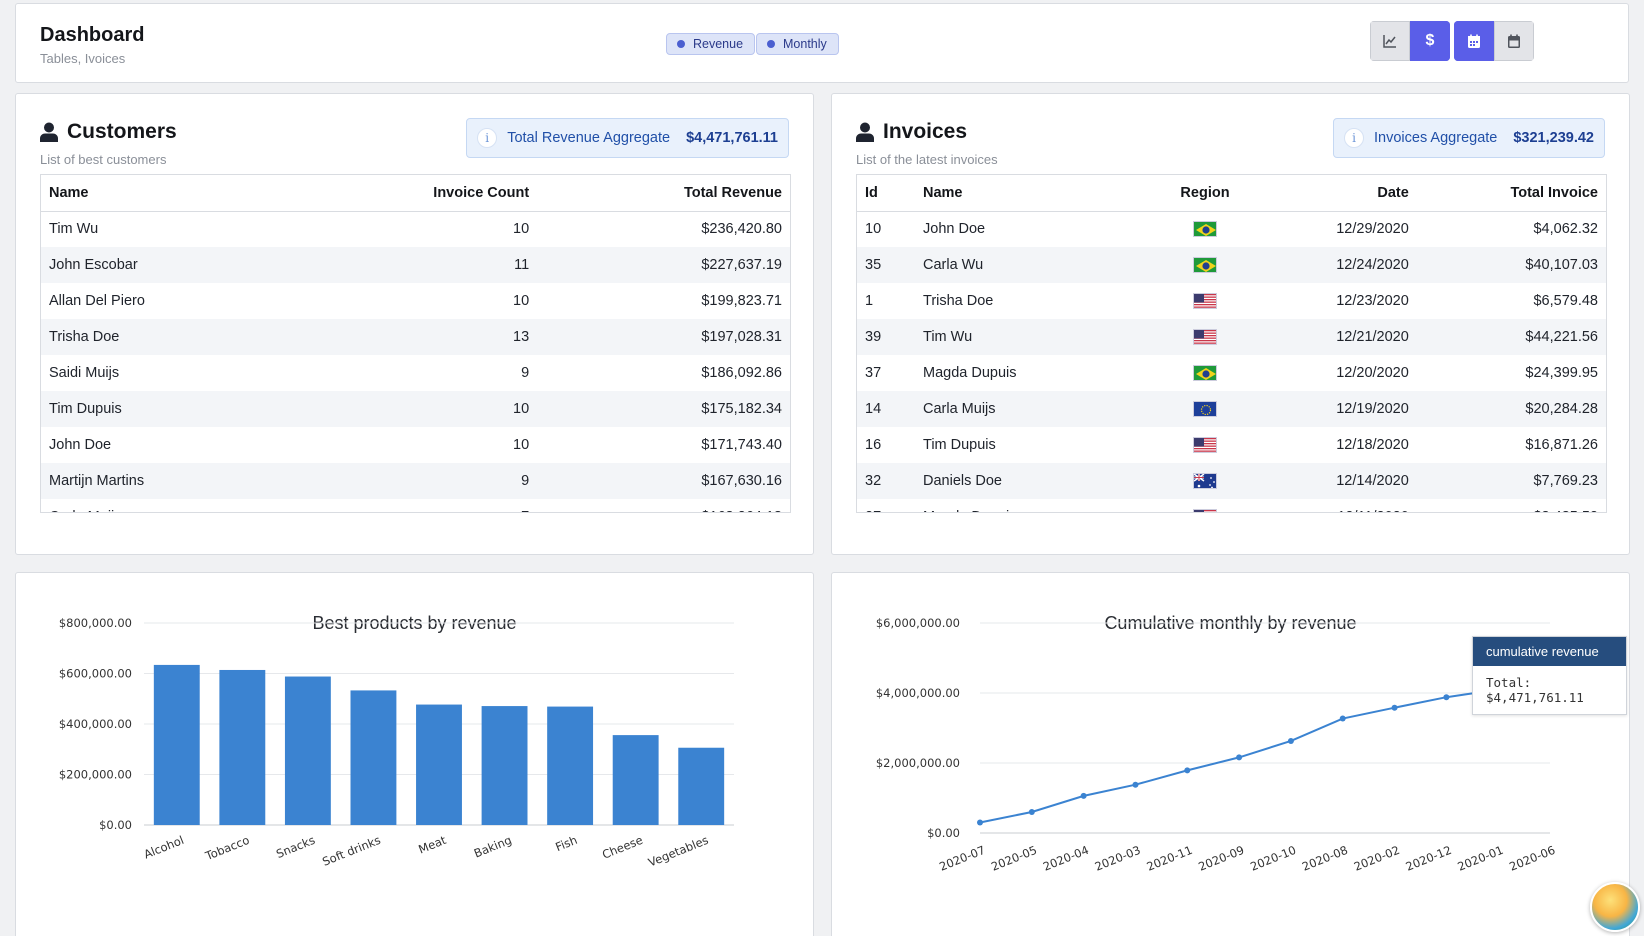  What do you see at coordinates (918, 623) in the screenshot?
I see `y-tick-label: $6,000,000.00` at bounding box center [918, 623].